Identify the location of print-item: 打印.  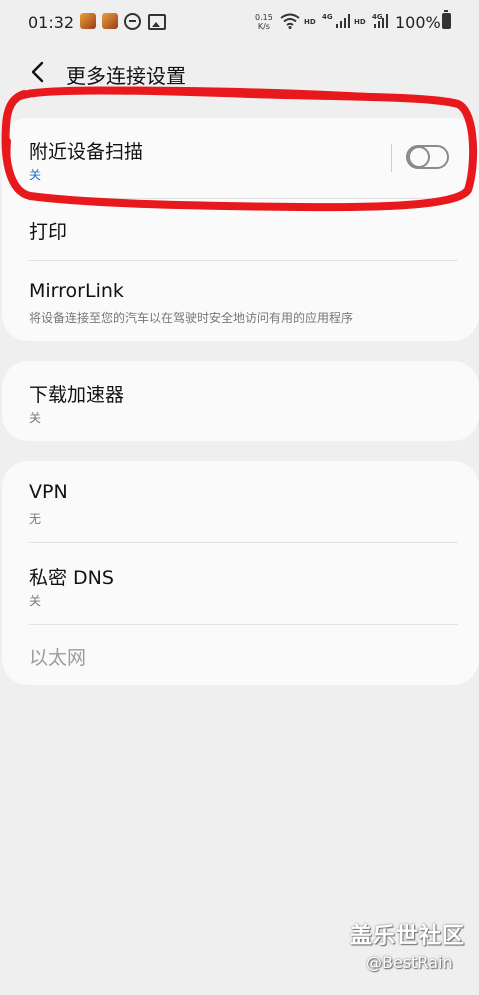
(240, 229).